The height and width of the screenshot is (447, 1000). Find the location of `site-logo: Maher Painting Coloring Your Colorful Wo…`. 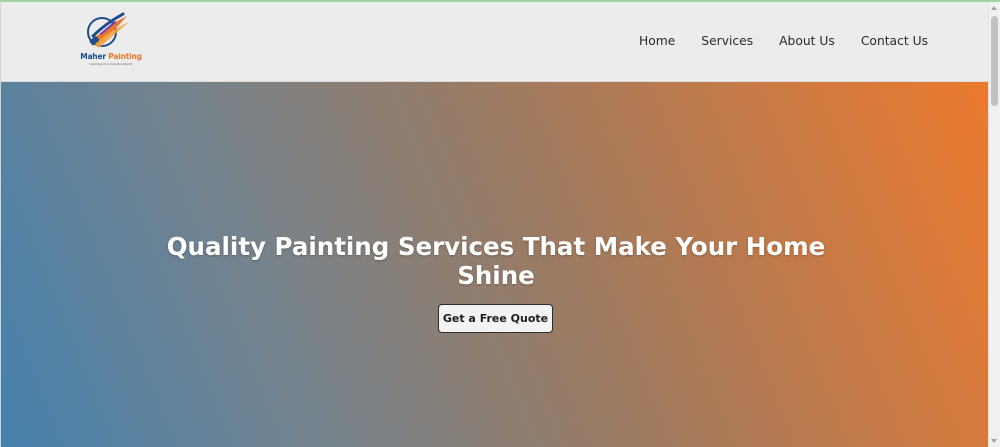

site-logo: Maher Painting Coloring Your Colorful Wo… is located at coordinates (111, 41).